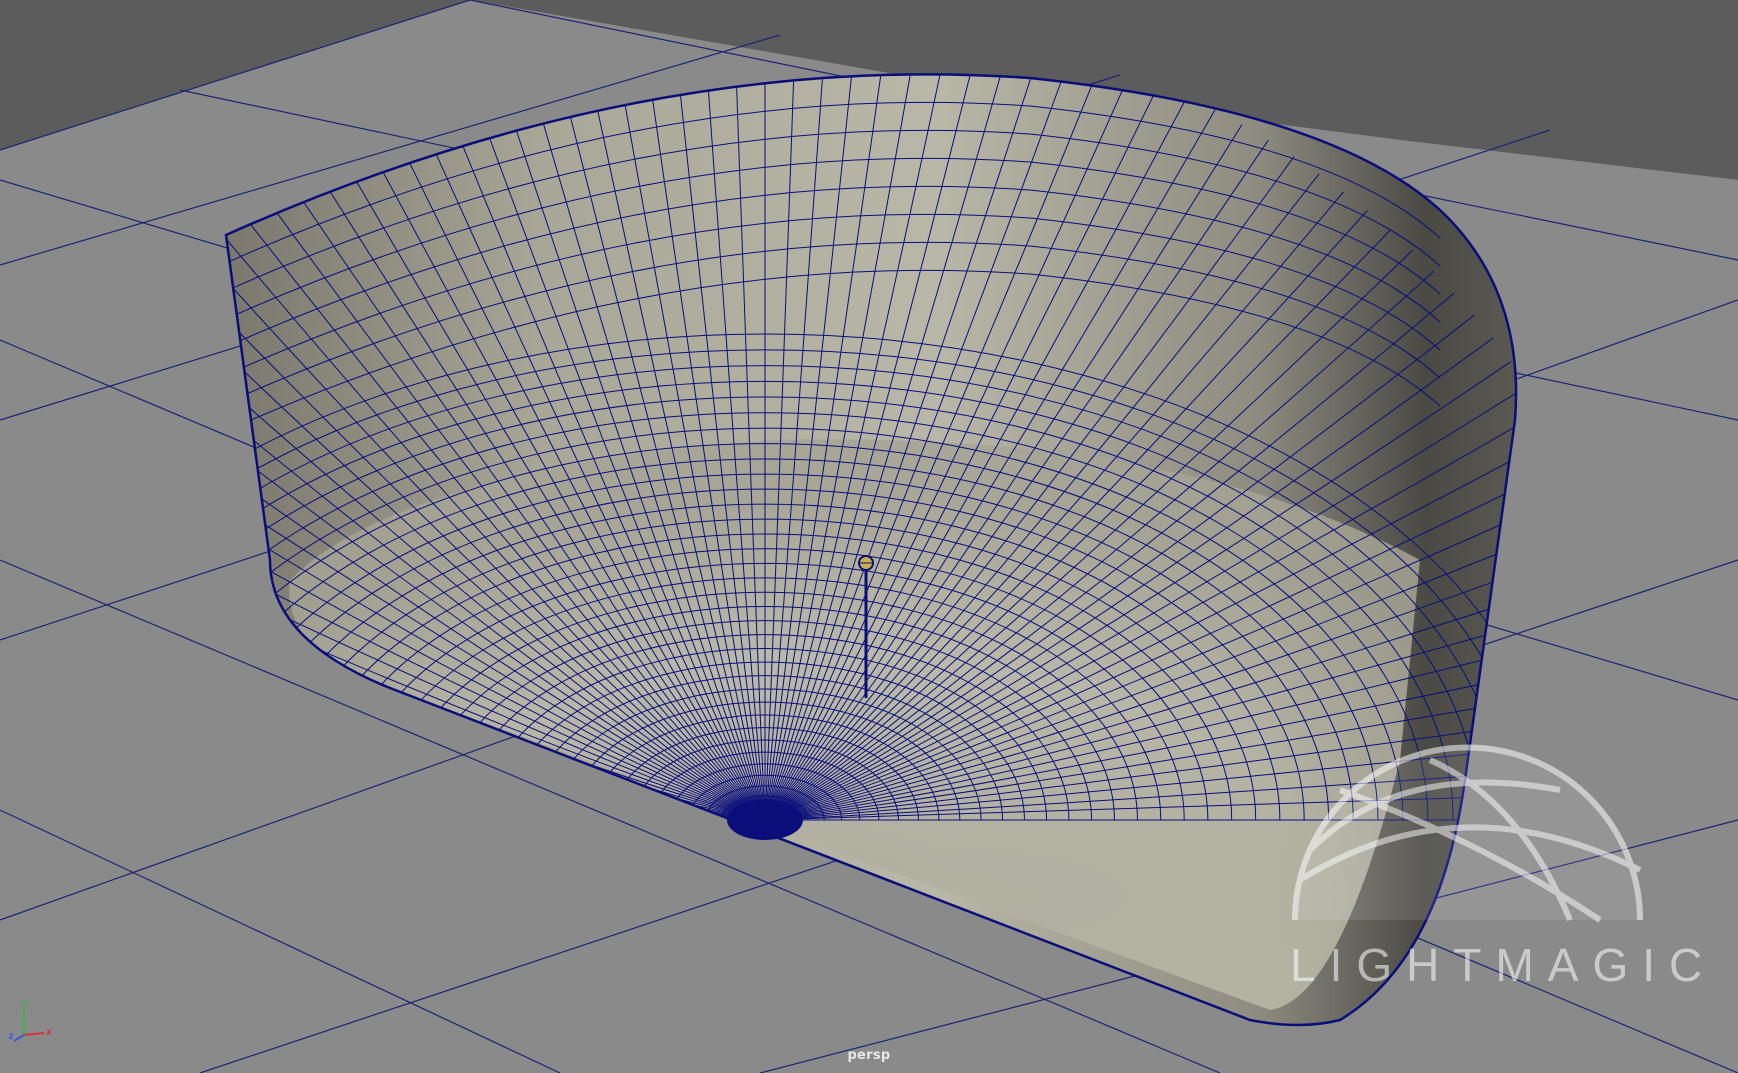 This screenshot has height=1073, width=1738. Describe the element at coordinates (49, 1032) in the screenshot. I see `axis-x-label: x` at that location.